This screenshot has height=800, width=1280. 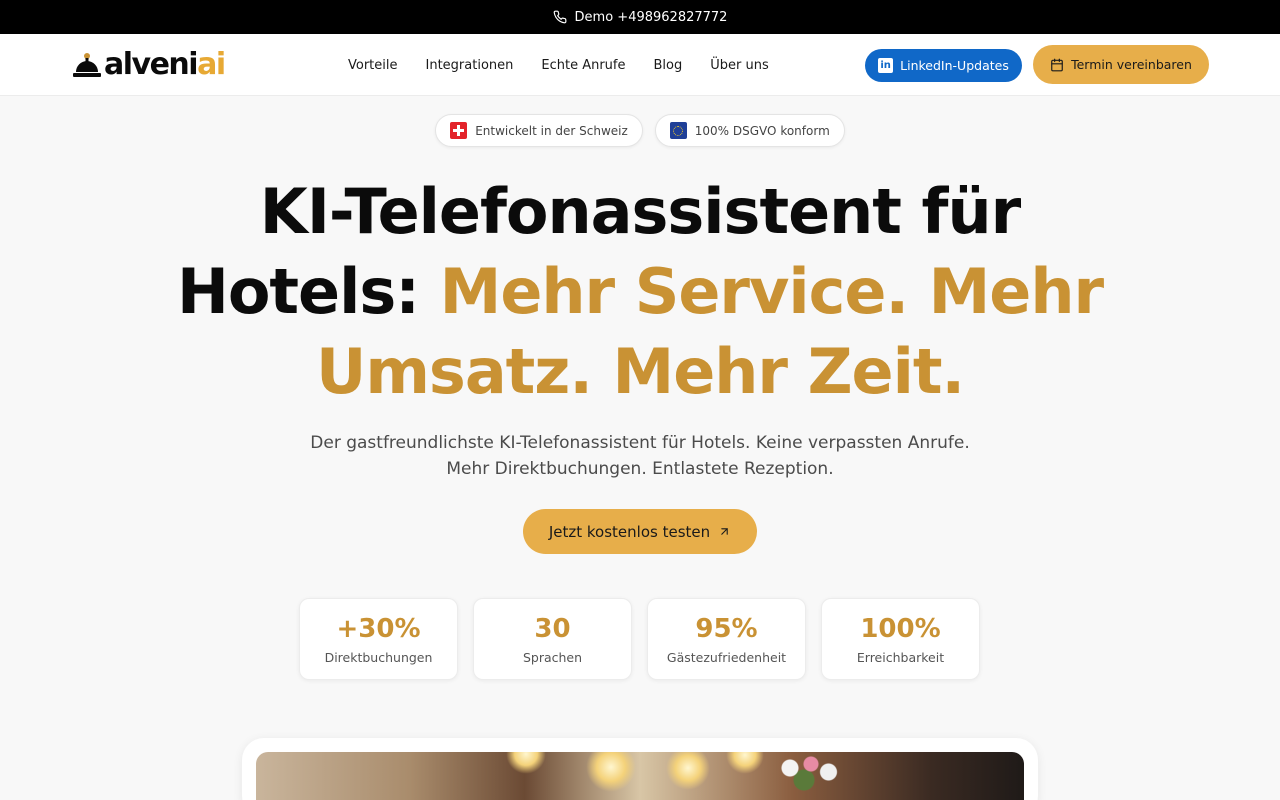 I want to click on badge-swiss: Entwickelt in der Schweiz, so click(x=539, y=130).